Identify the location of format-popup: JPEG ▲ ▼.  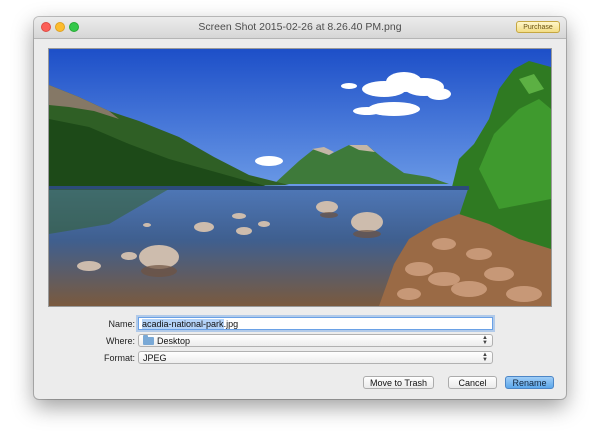
(315, 357).